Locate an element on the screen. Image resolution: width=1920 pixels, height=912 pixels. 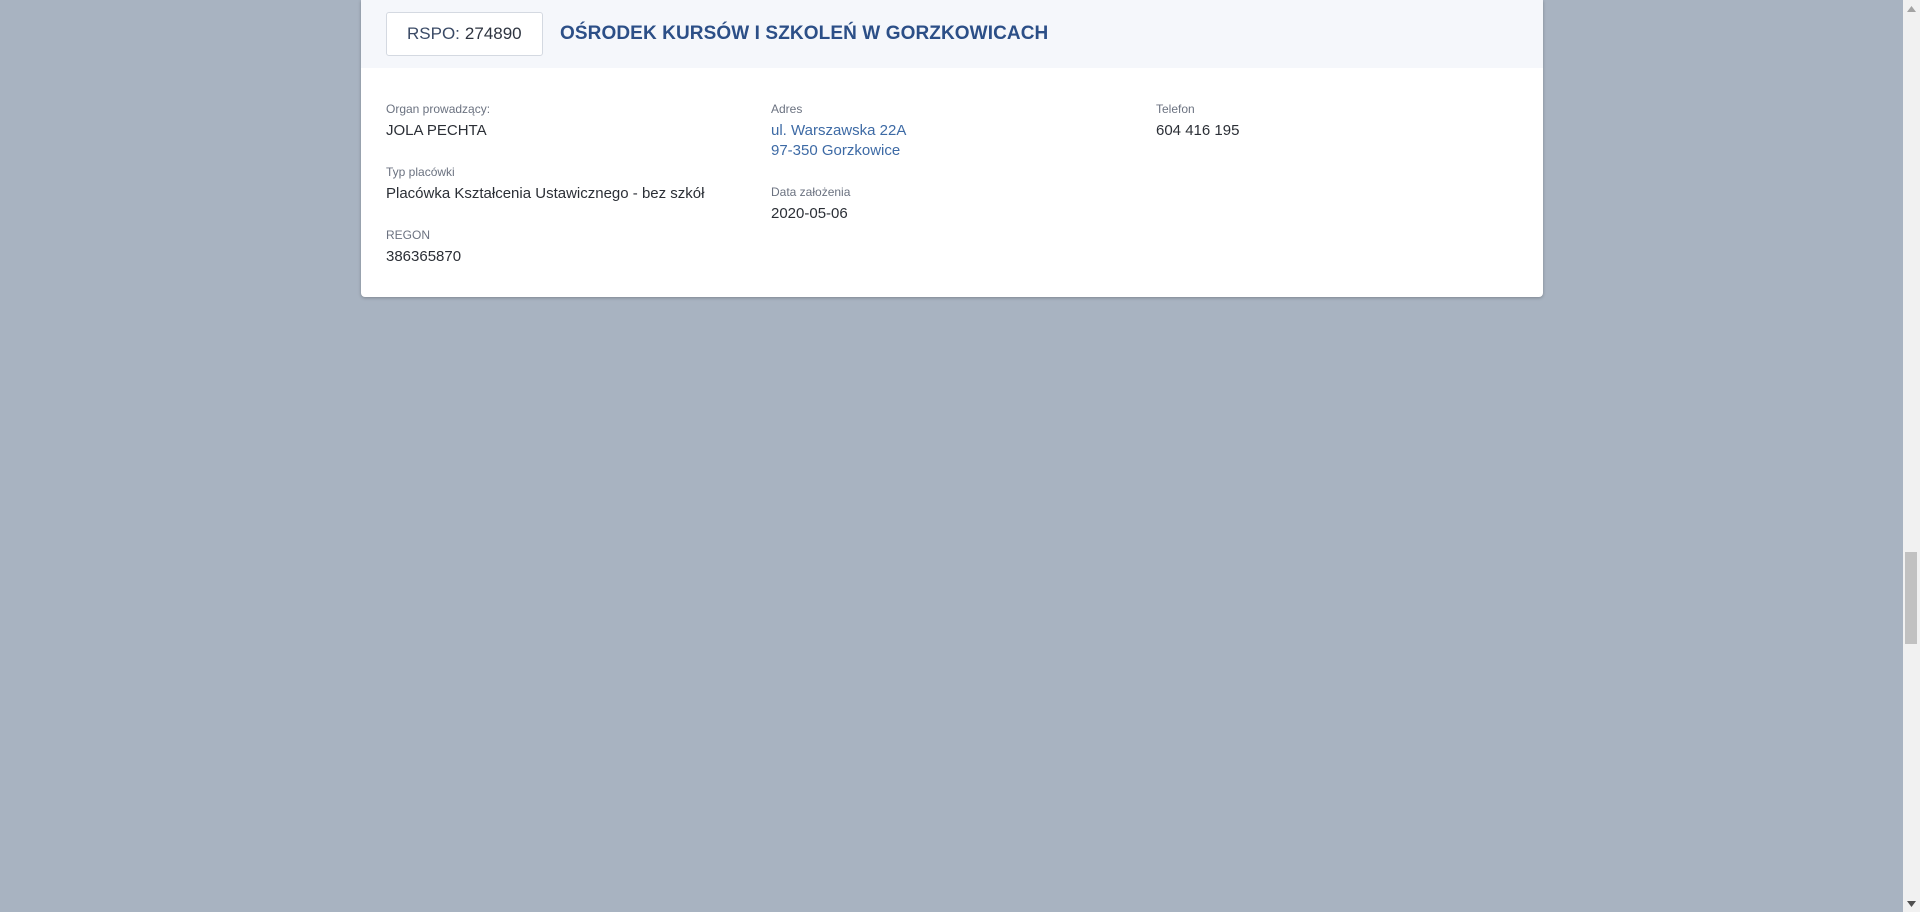
organ-value: JOLA PECHTA is located at coordinates (436, 130).